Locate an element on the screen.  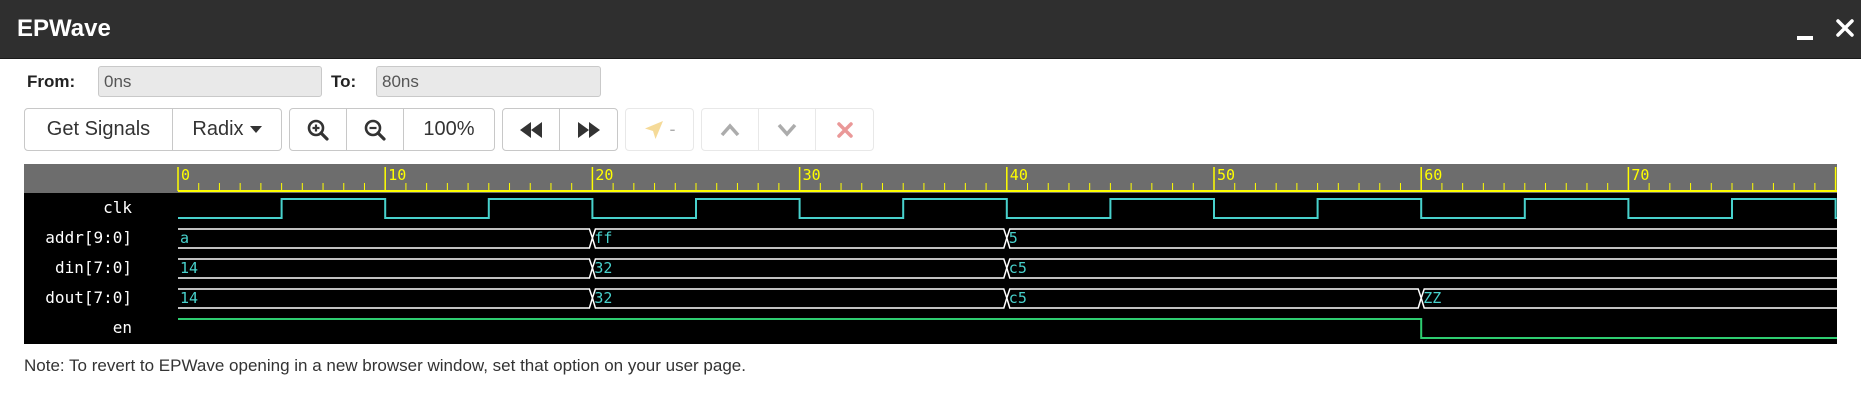
ruler-tick-label: 30 is located at coordinates (812, 175).